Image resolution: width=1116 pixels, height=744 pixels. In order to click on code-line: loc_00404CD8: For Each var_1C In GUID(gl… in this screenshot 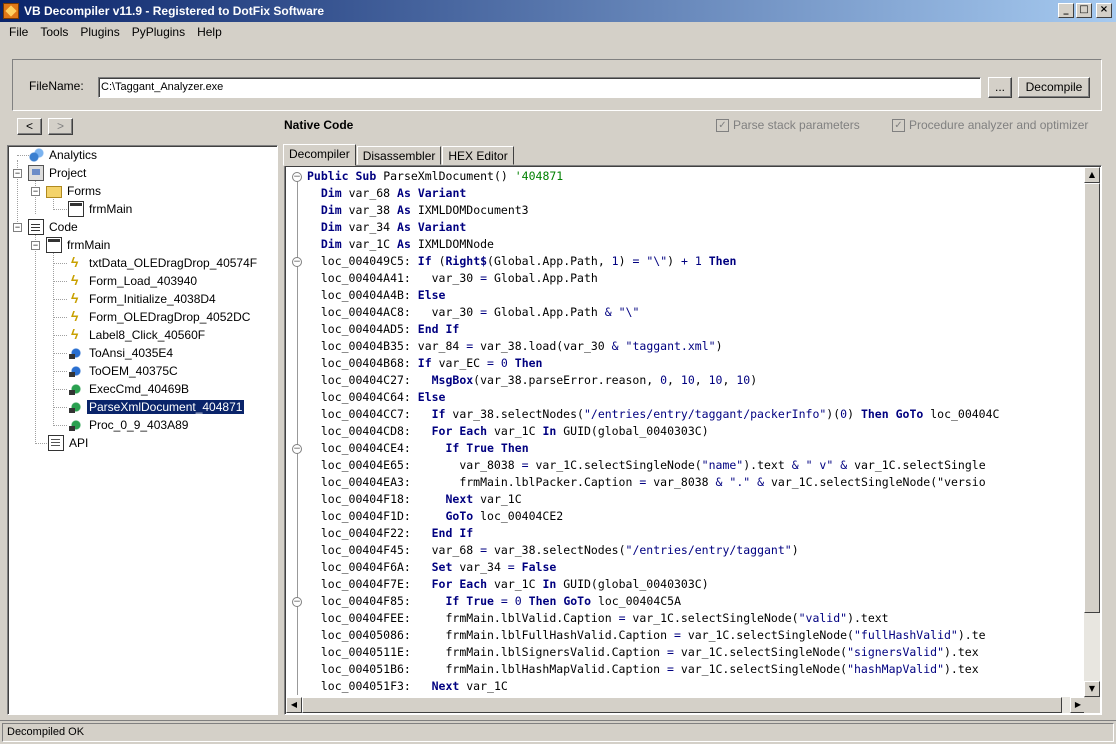, I will do `click(695, 431)`.